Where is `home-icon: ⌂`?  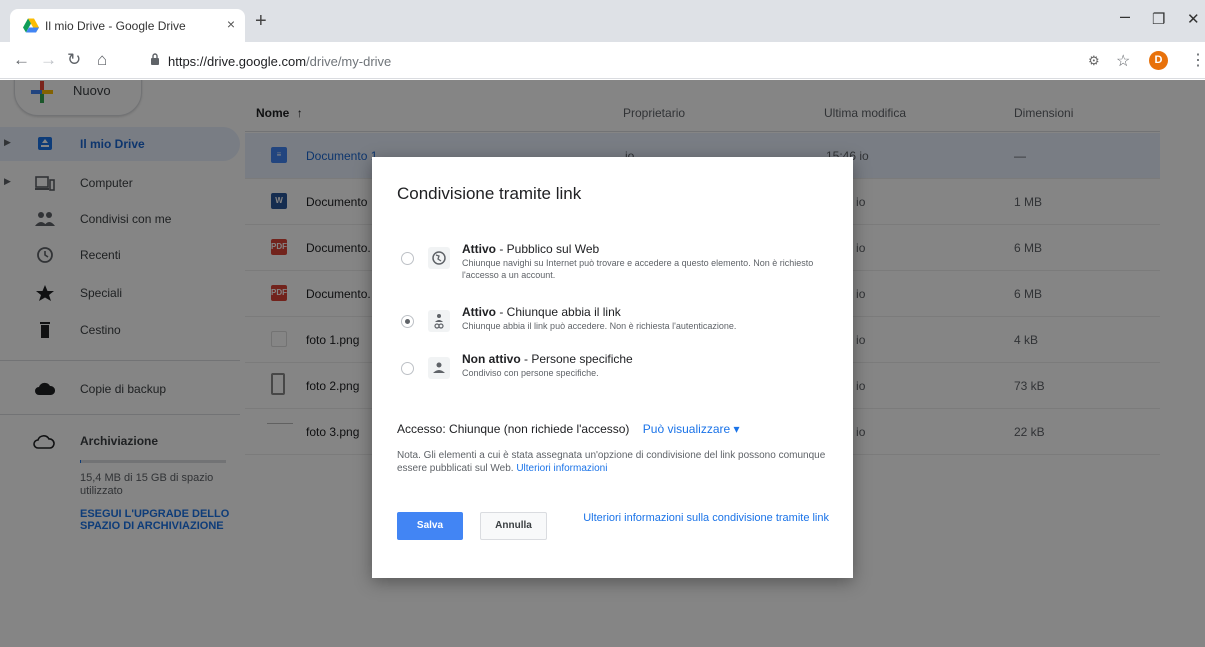
home-icon: ⌂ is located at coordinates (102, 60).